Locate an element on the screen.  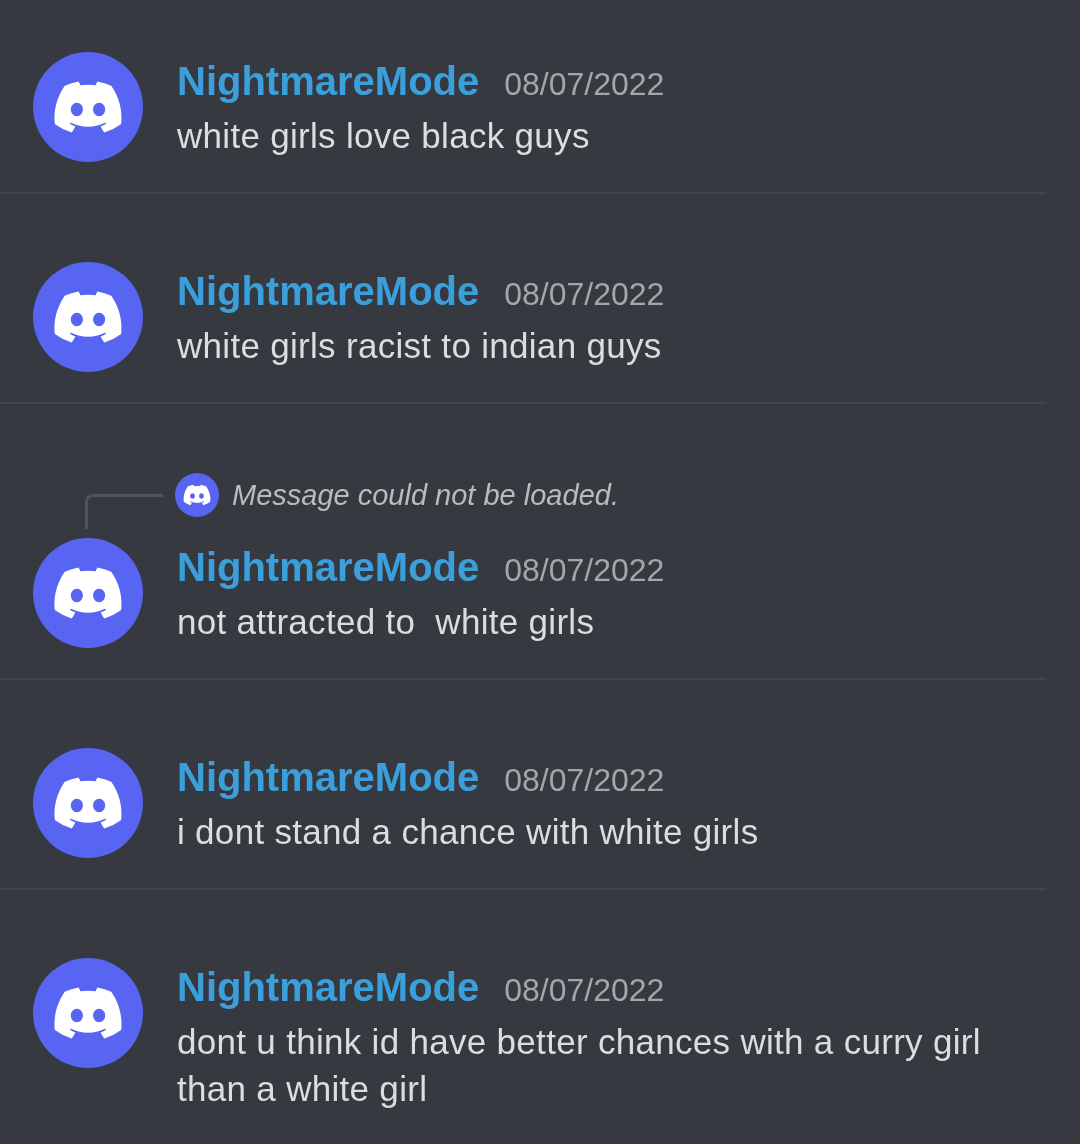
reply-preview-text: Message could not be loaded. is located at coordinates (425, 495).